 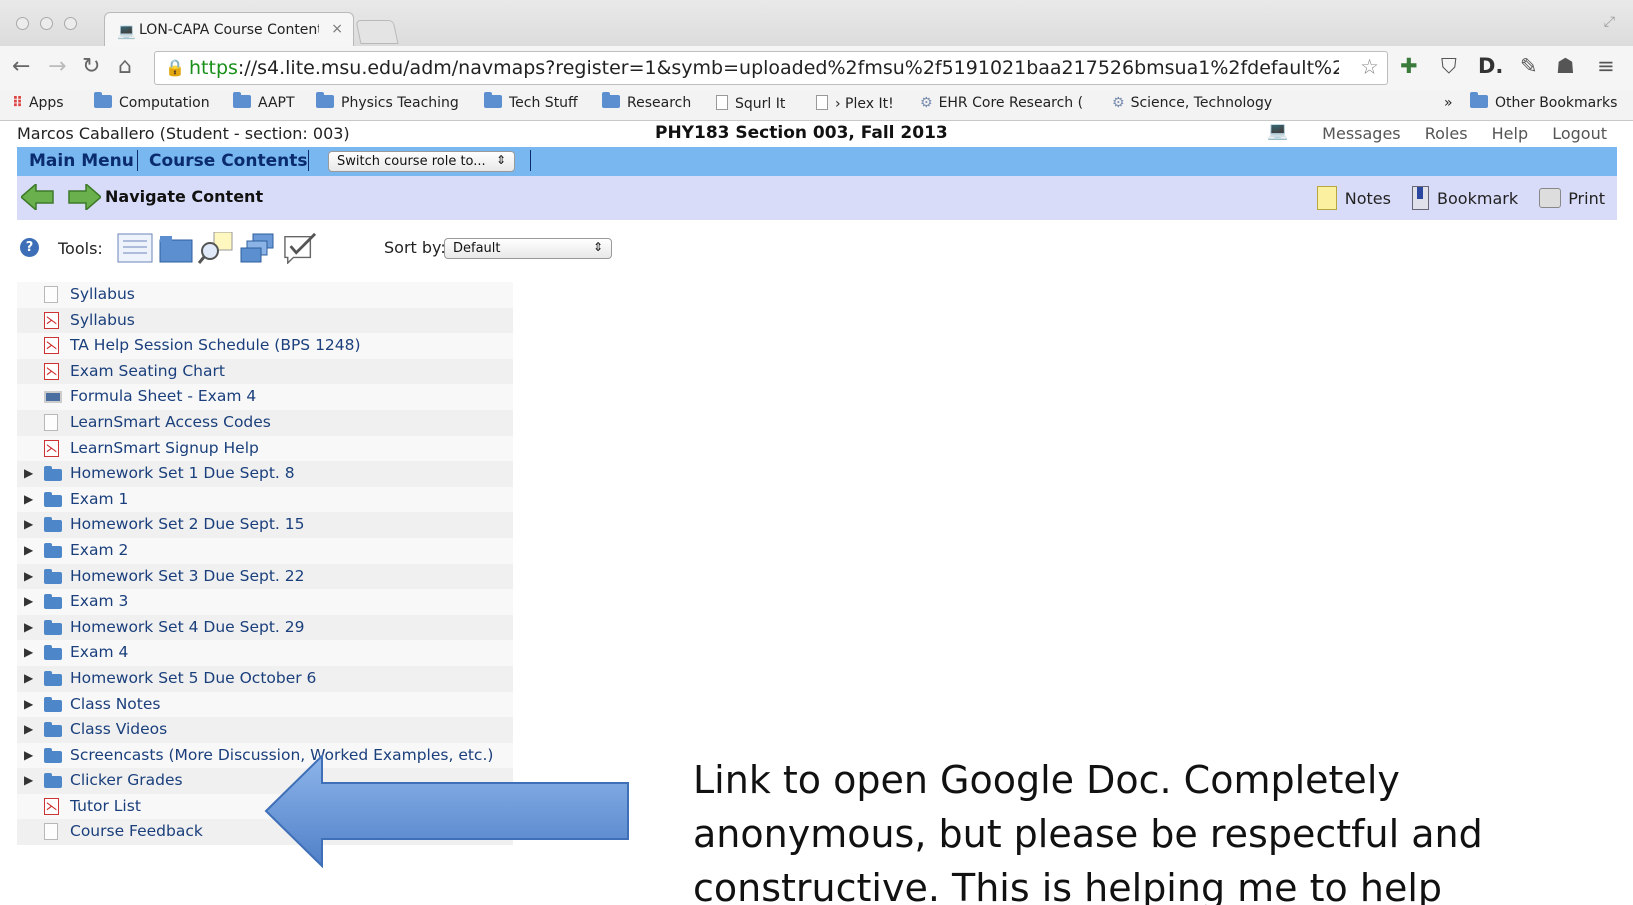 I want to click on list-item-link: Exam 2, so click(x=99, y=550).